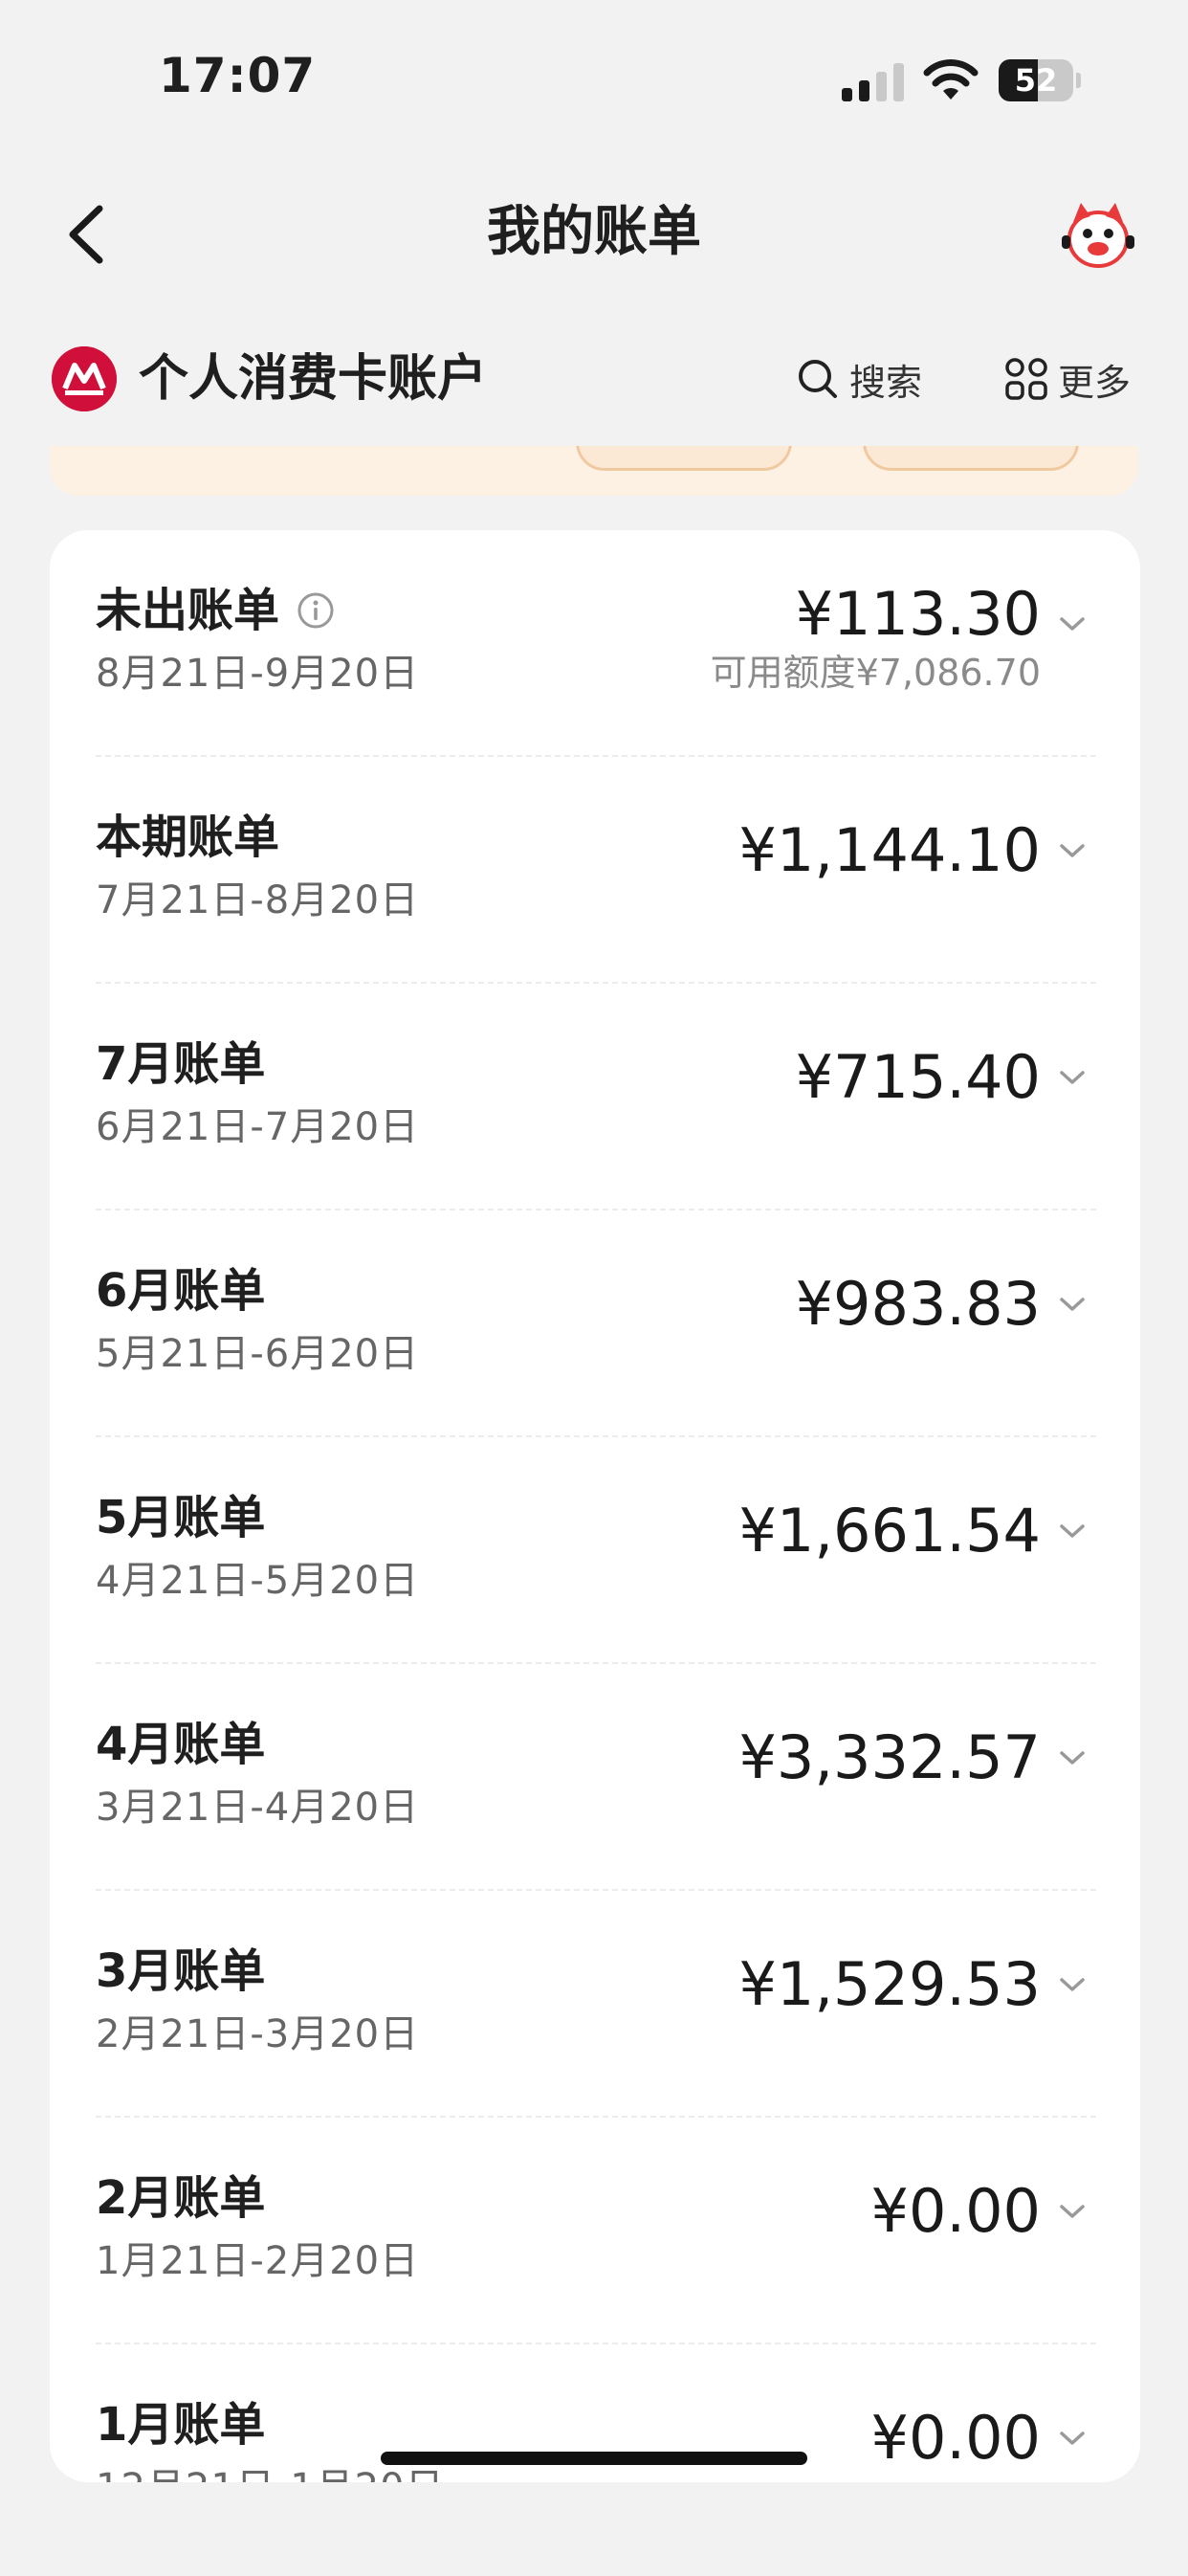  What do you see at coordinates (181, 1517) in the screenshot?
I see `bill-title: 5月账单` at bounding box center [181, 1517].